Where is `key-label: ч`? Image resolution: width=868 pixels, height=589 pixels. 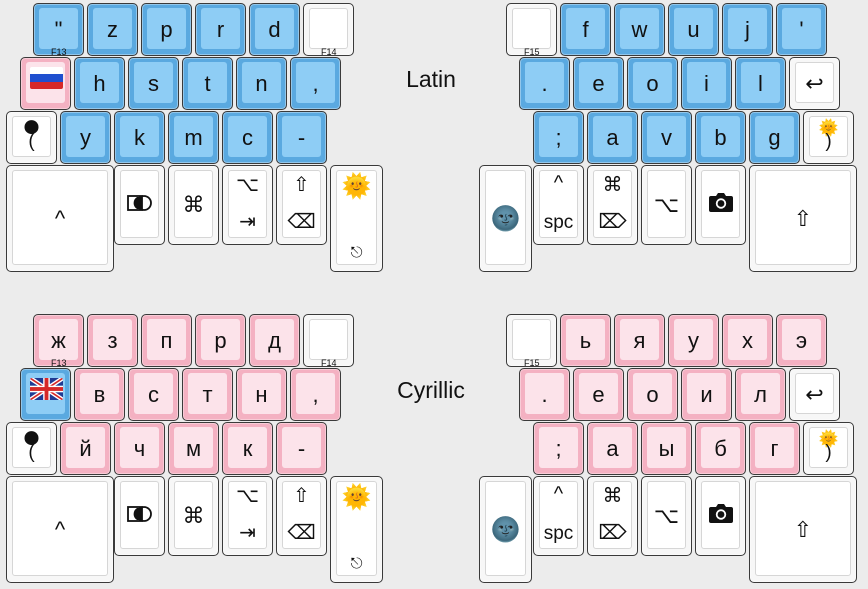 key-label: ч is located at coordinates (139, 448).